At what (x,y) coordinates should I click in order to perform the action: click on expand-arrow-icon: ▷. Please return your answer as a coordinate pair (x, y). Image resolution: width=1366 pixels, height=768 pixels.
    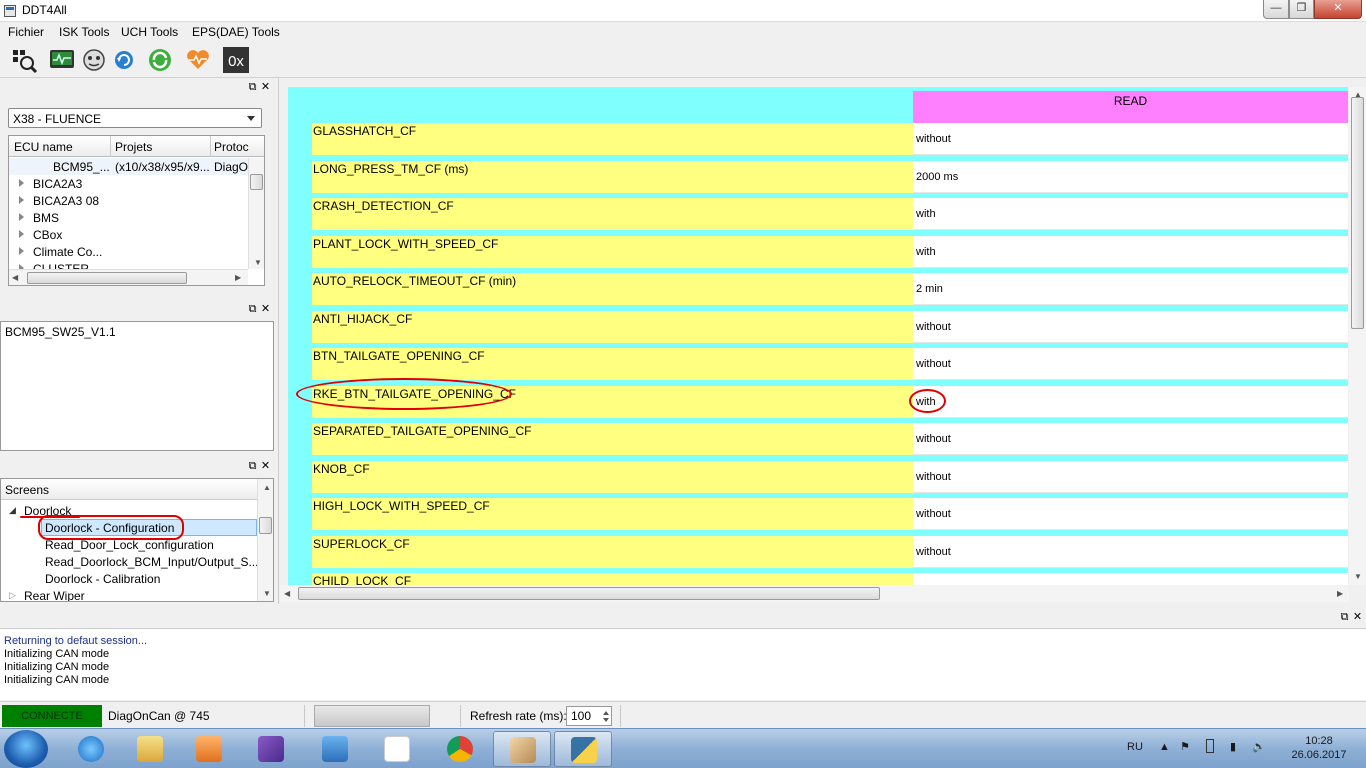
    Looking at the image, I should click on (12, 595).